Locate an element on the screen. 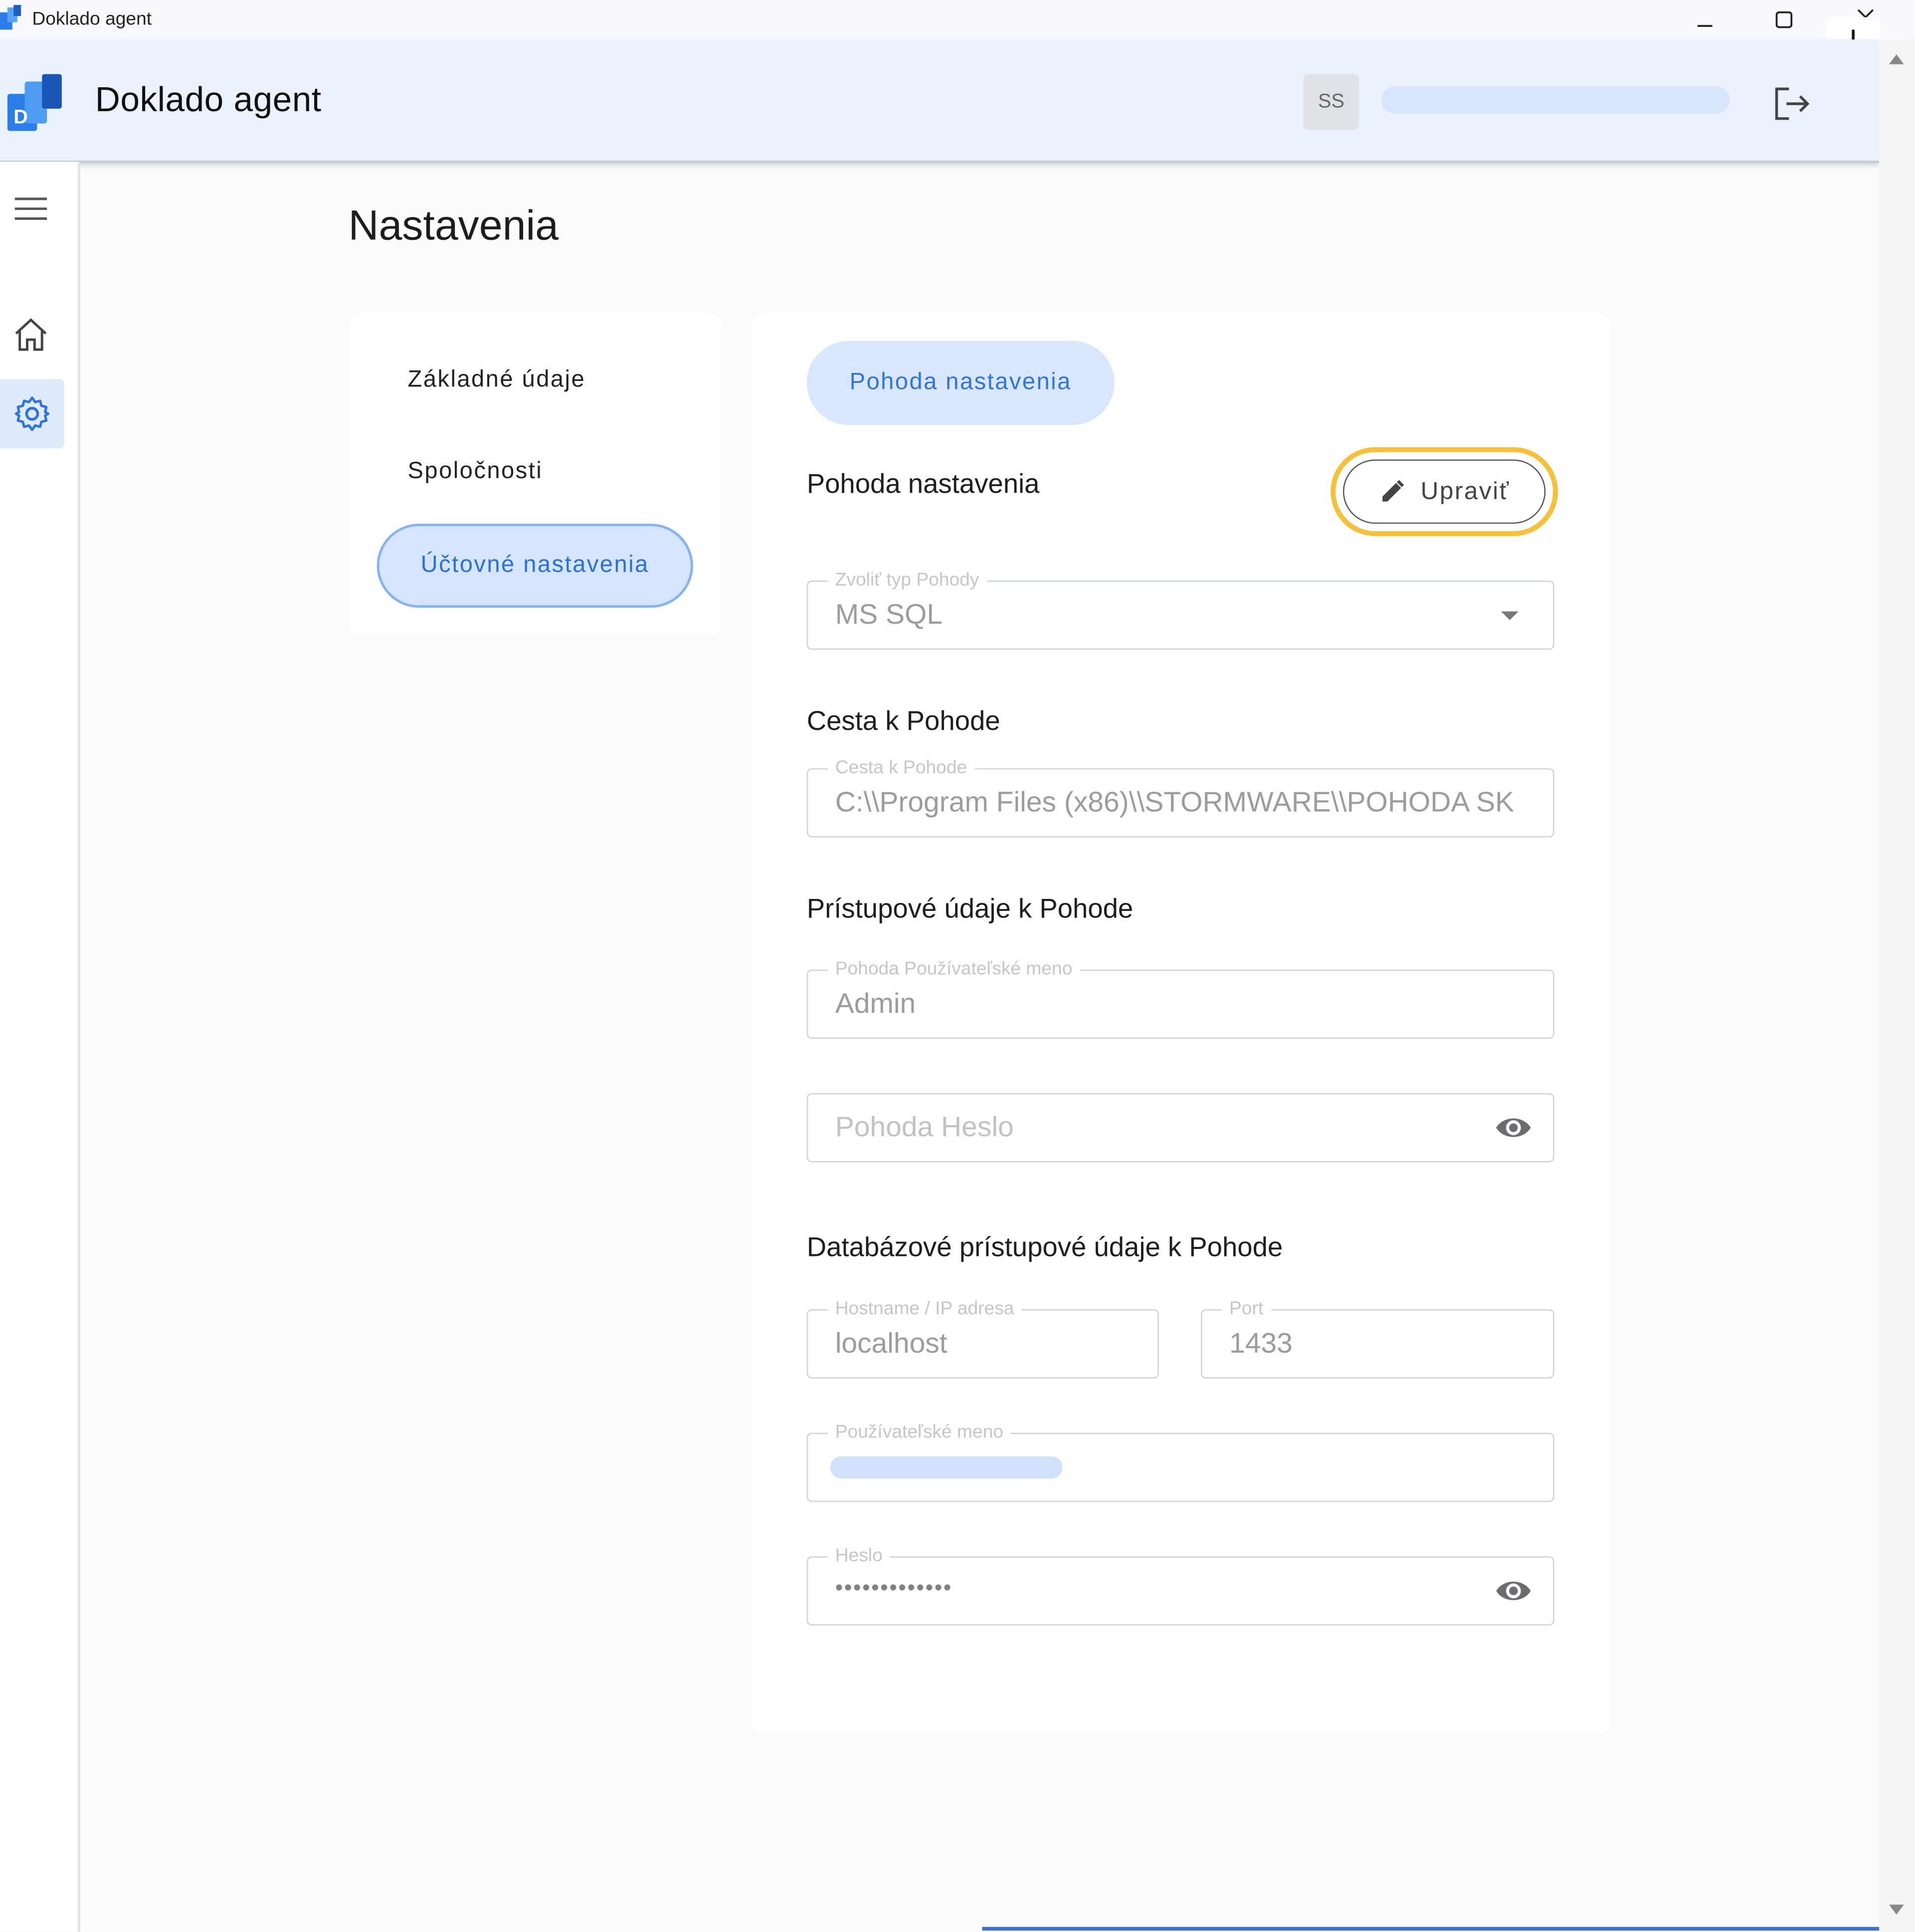 The height and width of the screenshot is (1932, 1915). pohoda-username-label: Pohoda Používateľské meno is located at coordinates (953, 969).